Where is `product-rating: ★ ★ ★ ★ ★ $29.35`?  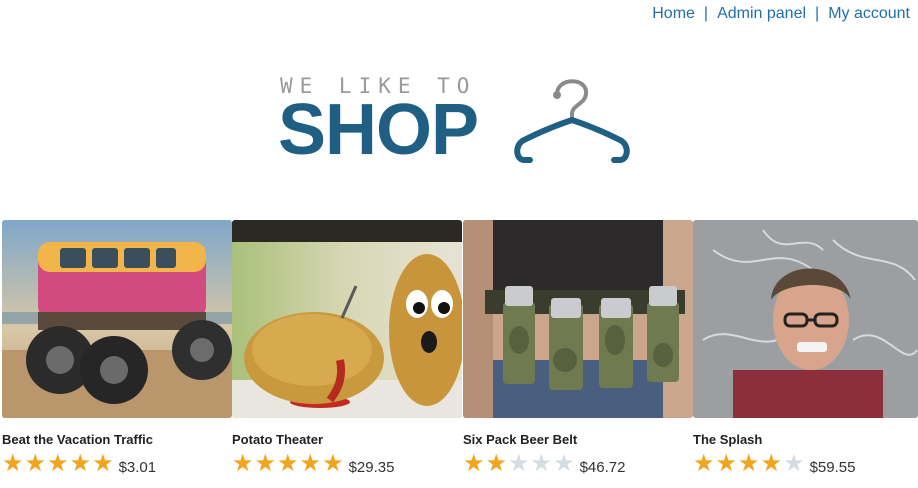 product-rating: ★ ★ ★ ★ ★ $29.35 is located at coordinates (313, 464).